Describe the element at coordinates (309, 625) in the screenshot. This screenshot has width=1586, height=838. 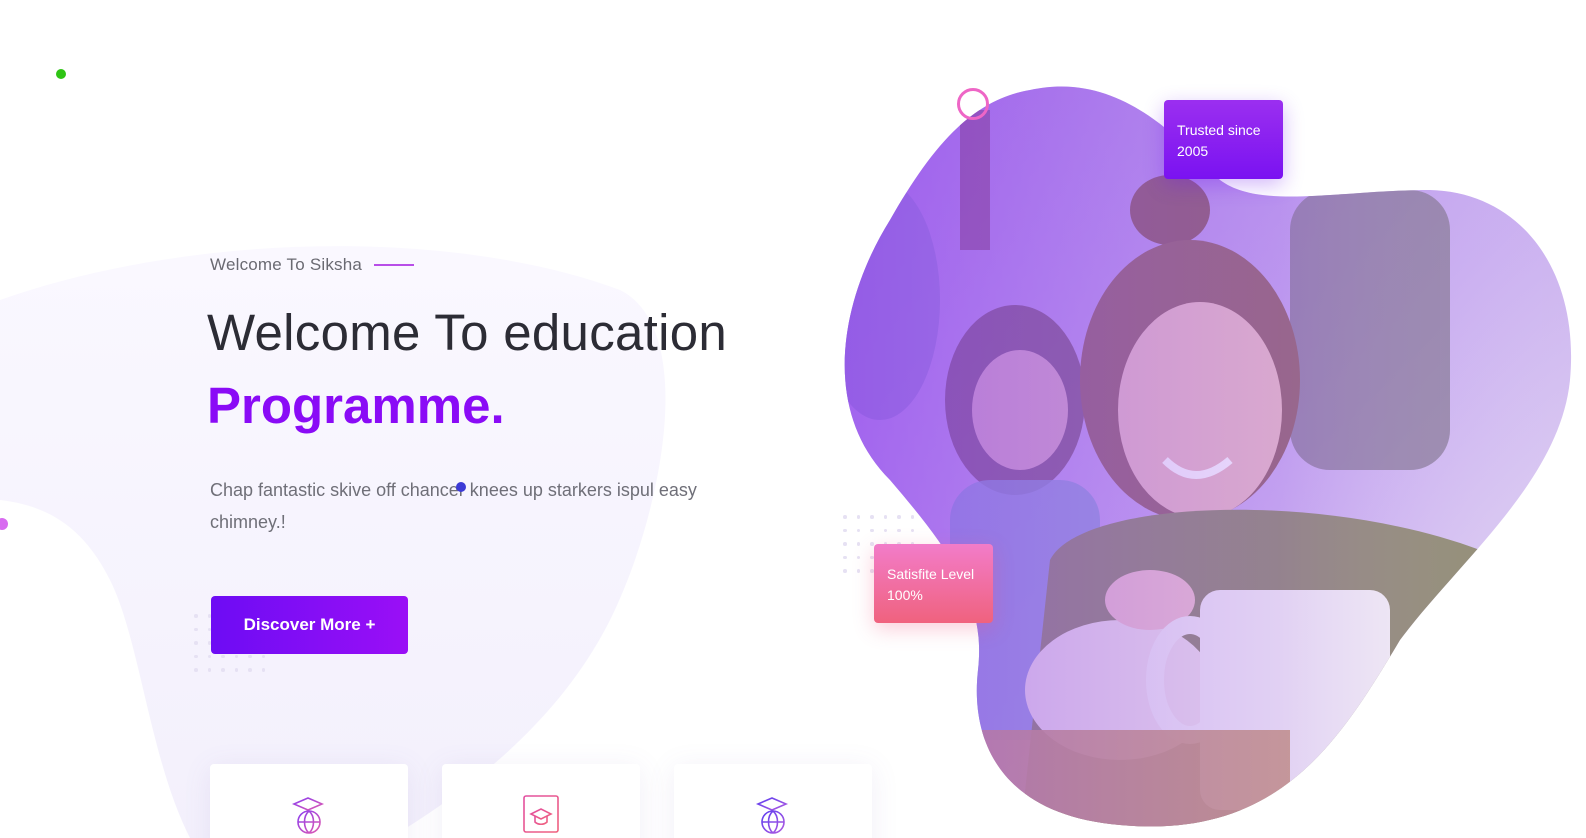
I see `discover-more-button: Discover More +` at that location.